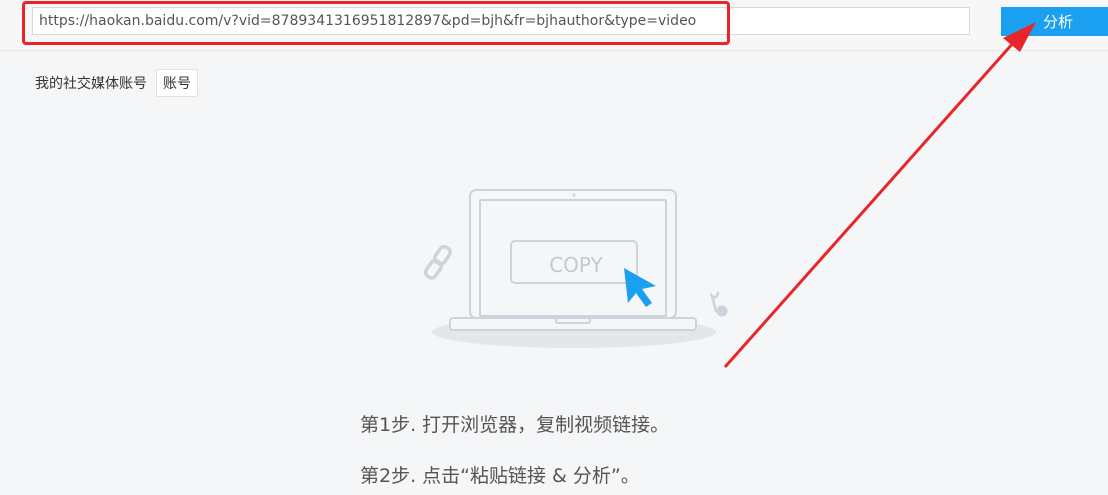 The image size is (1108, 495). What do you see at coordinates (177, 83) in the screenshot?
I see `account-button: 账号` at bounding box center [177, 83].